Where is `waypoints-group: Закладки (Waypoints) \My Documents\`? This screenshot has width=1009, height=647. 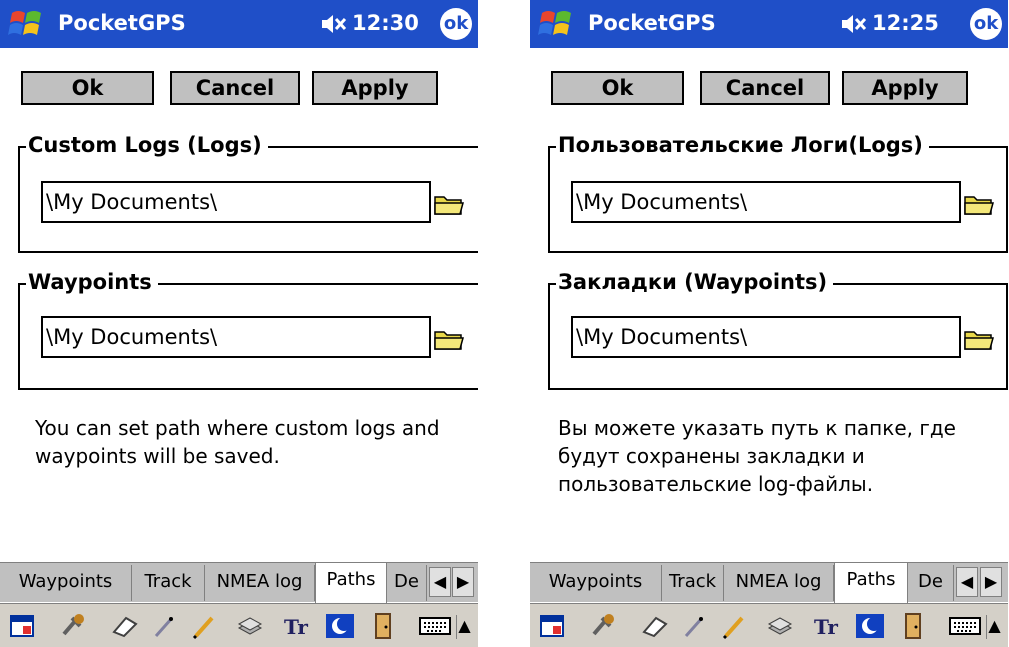 waypoints-group: Закладки (Waypoints) \My Documents\ is located at coordinates (778, 330).